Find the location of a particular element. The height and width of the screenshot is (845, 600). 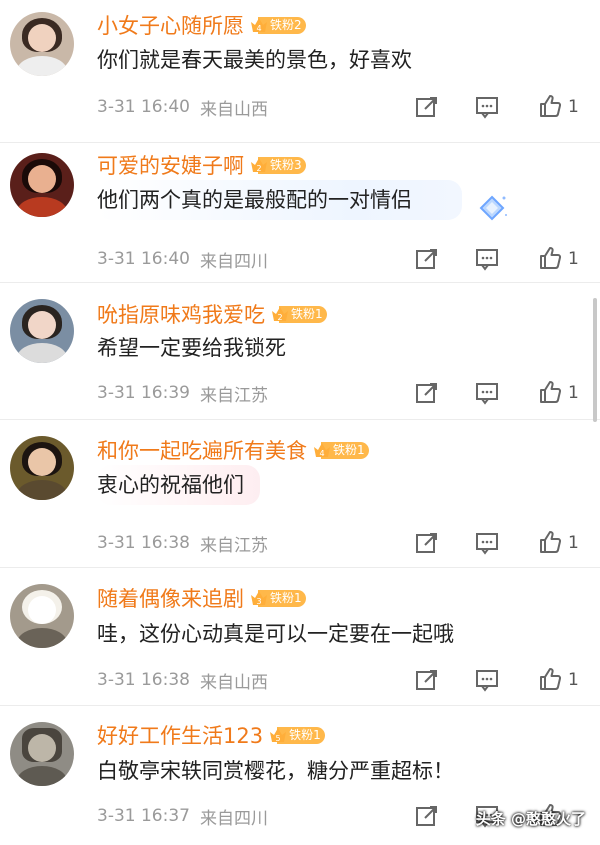

scrollbar is located at coordinates (595, 360).